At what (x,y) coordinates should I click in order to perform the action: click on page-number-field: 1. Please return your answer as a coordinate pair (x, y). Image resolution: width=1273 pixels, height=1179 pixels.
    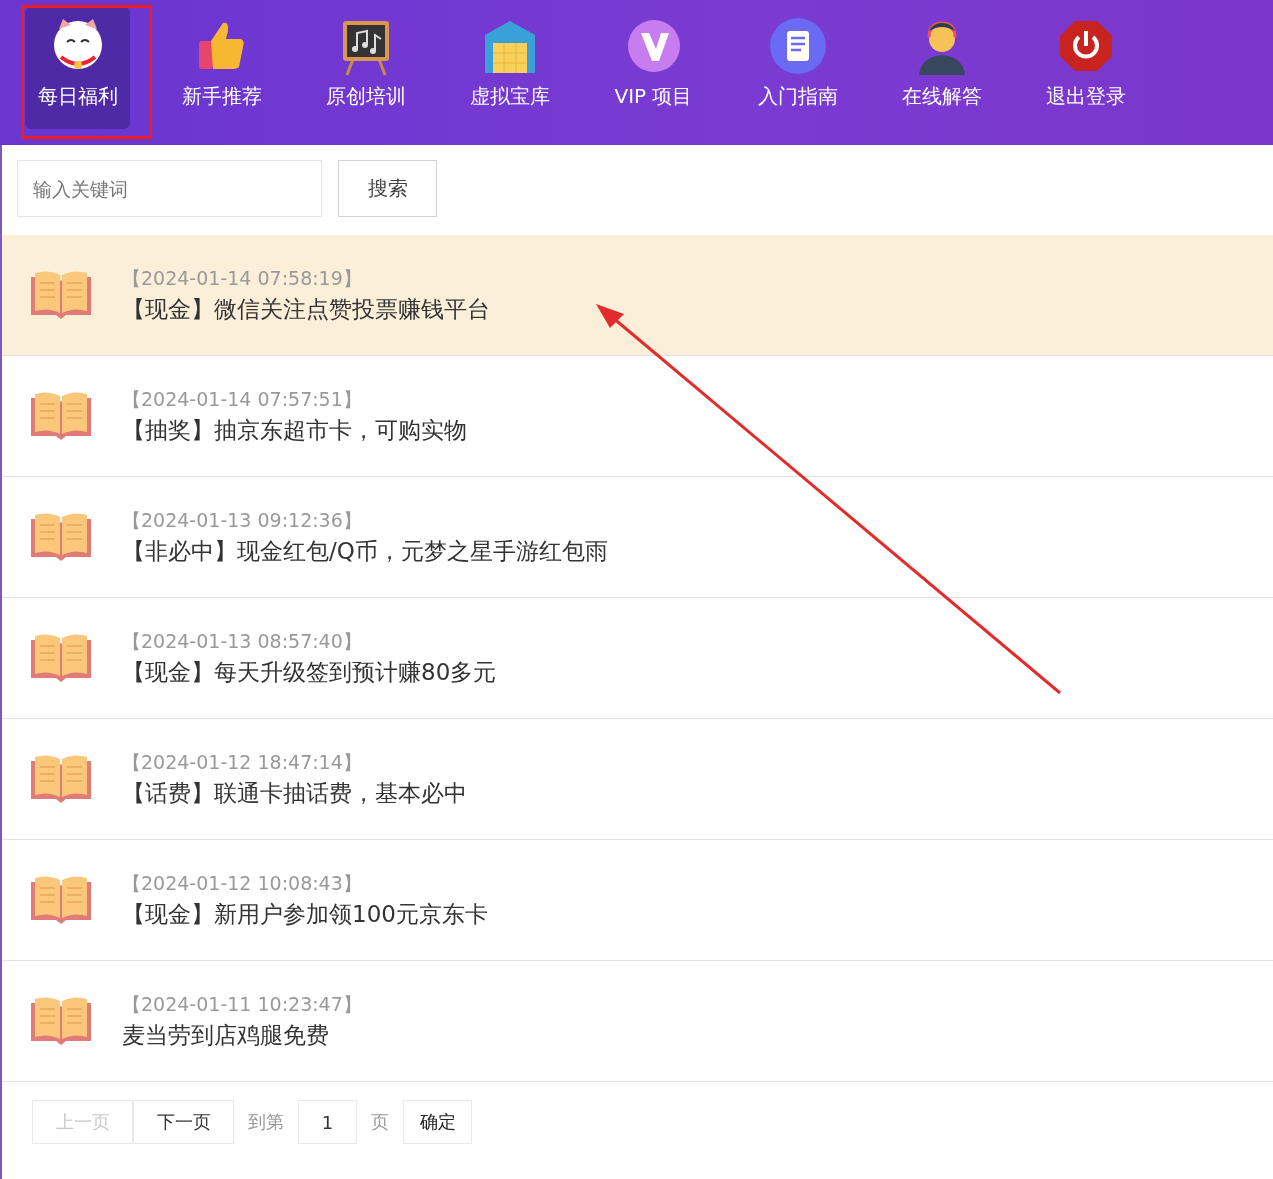
    Looking at the image, I should click on (327, 1122).